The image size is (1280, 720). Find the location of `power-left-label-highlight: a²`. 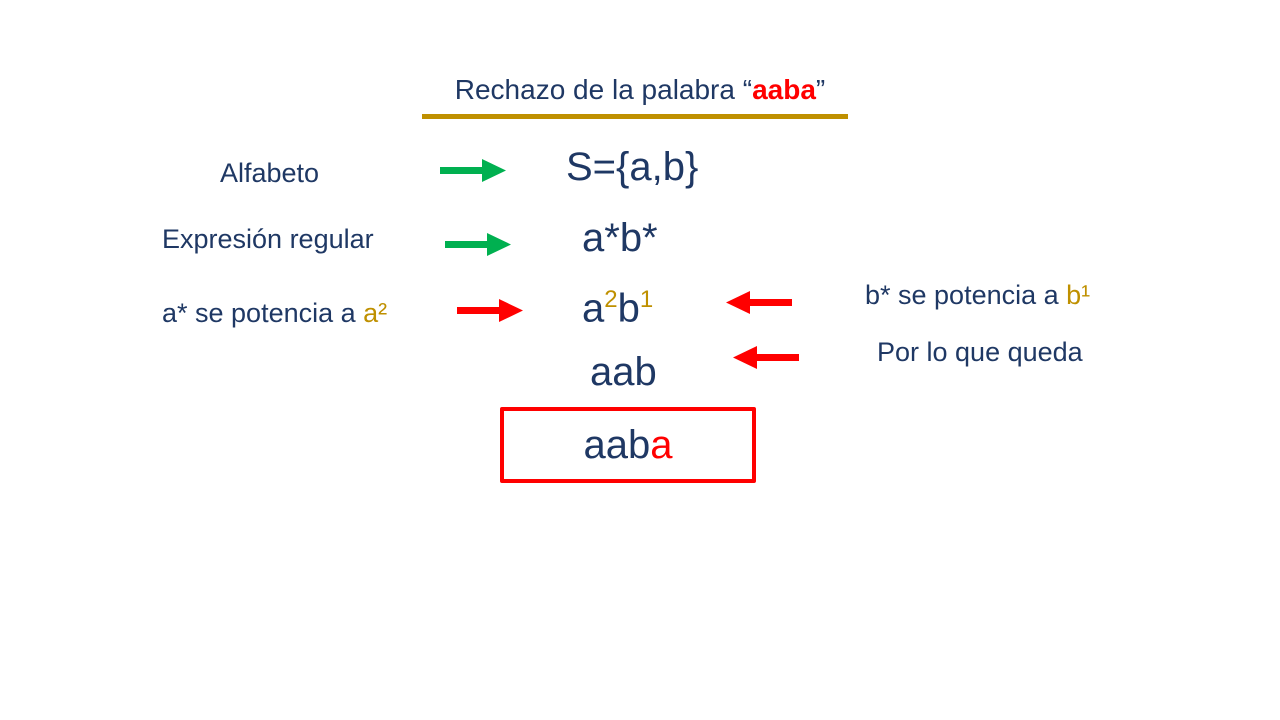

power-left-label-highlight: a² is located at coordinates (375, 313).